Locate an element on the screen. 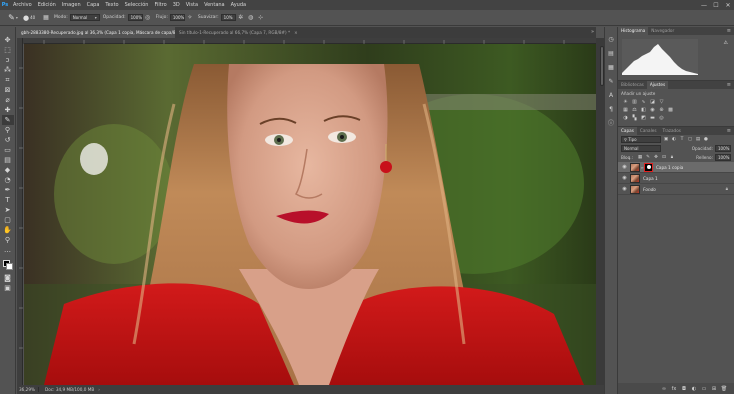 The width and height of the screenshot is (734, 394). layer-opacity-field: 100% is located at coordinates (723, 148).